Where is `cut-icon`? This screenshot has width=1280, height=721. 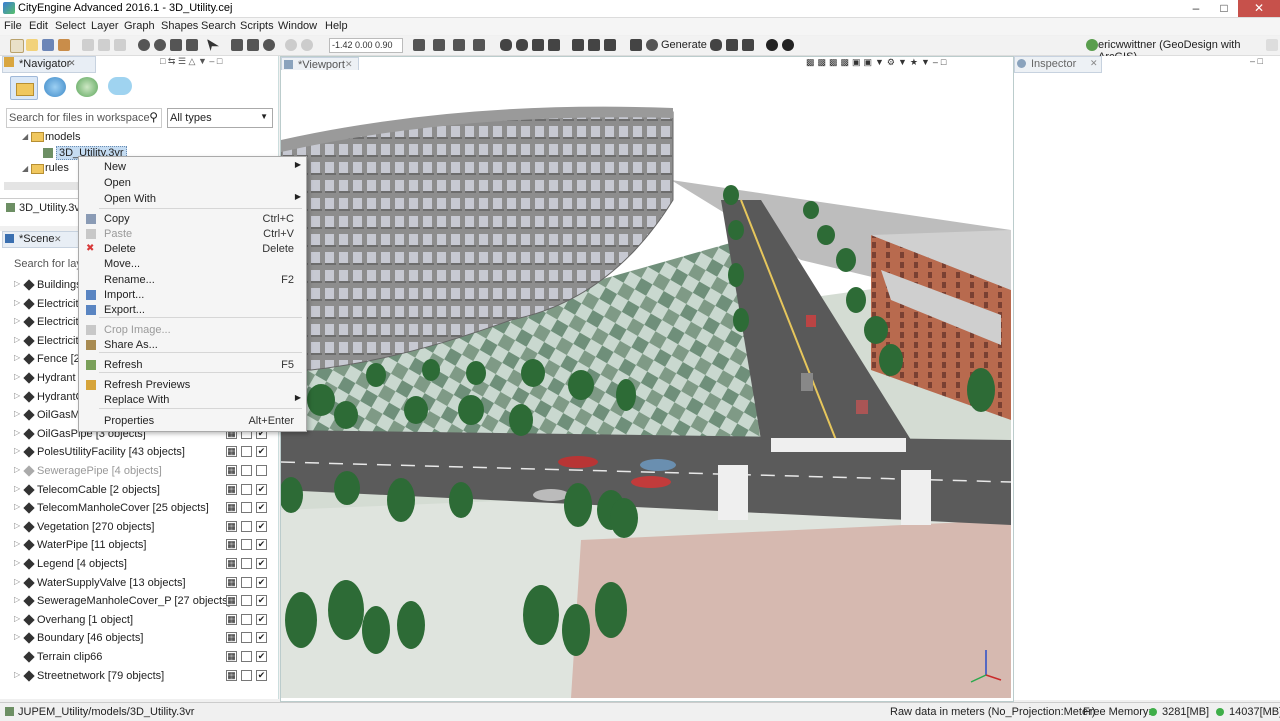
cut-icon is located at coordinates (88, 45).